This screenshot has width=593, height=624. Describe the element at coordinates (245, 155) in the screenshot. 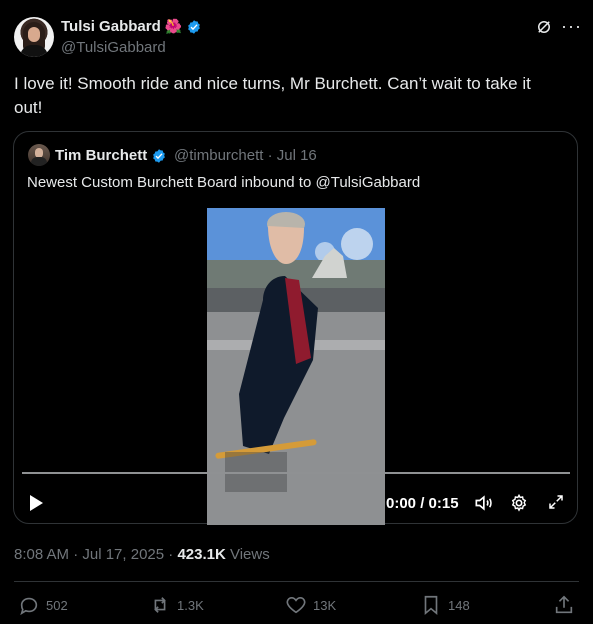

I see `quote-handle-date: @timburchett · Jul 16` at that location.